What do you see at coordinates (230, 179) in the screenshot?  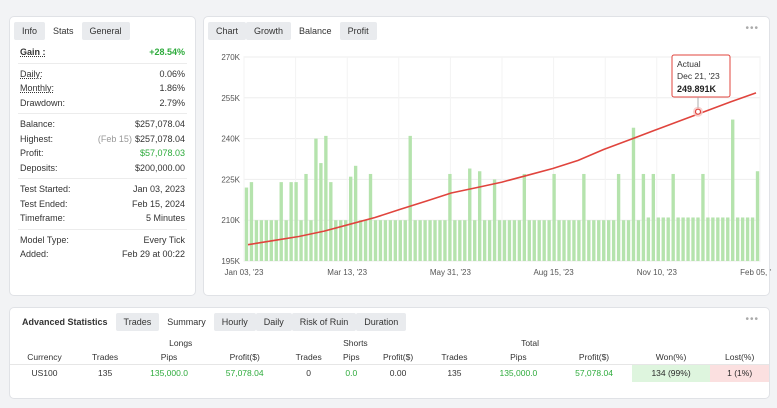 I see `y-tick-label: 225K` at bounding box center [230, 179].